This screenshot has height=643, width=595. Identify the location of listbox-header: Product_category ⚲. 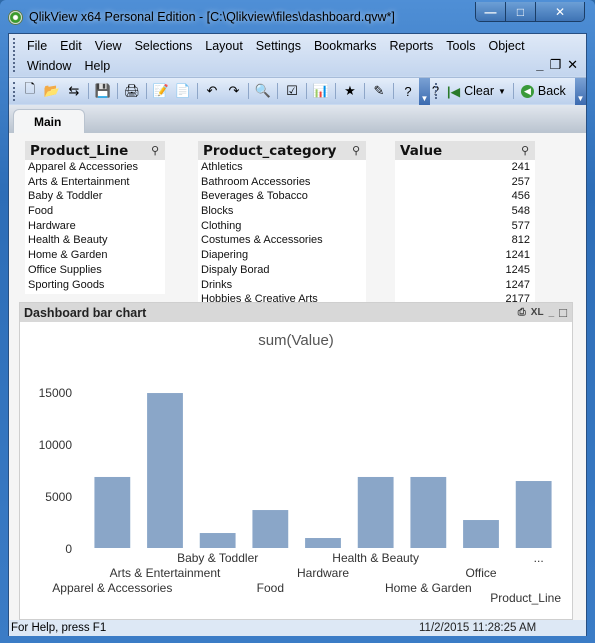
(282, 150).